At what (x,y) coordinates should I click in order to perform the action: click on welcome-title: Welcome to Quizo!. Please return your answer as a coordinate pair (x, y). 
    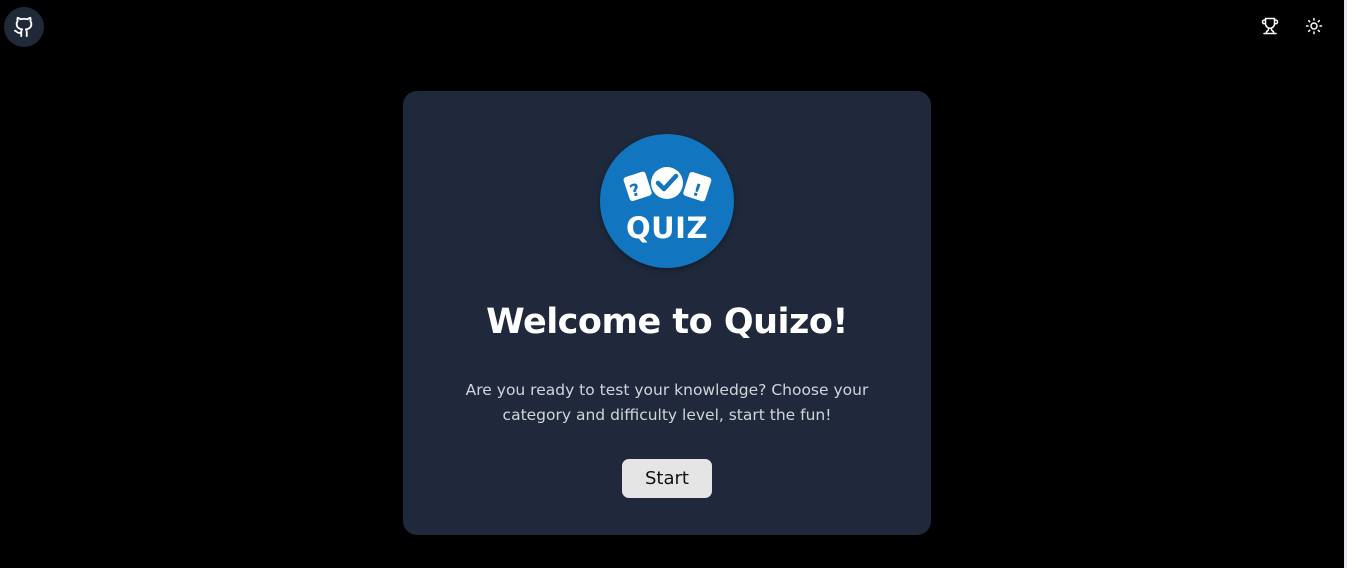
    Looking at the image, I should click on (667, 322).